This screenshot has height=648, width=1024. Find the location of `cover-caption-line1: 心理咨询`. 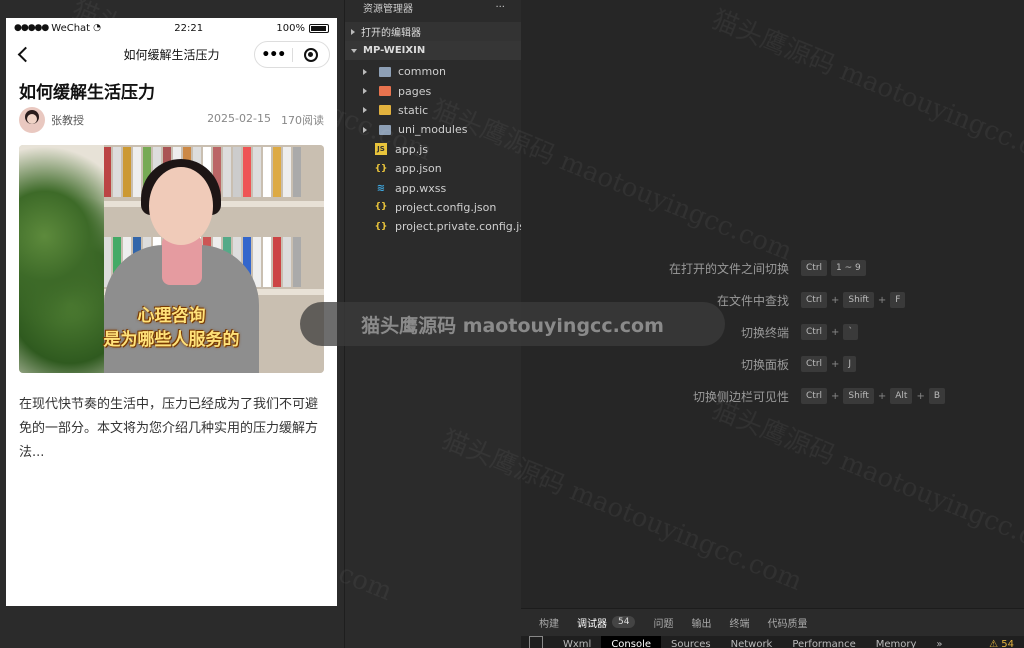

cover-caption-line1: 心理咨询 is located at coordinates (171, 316).